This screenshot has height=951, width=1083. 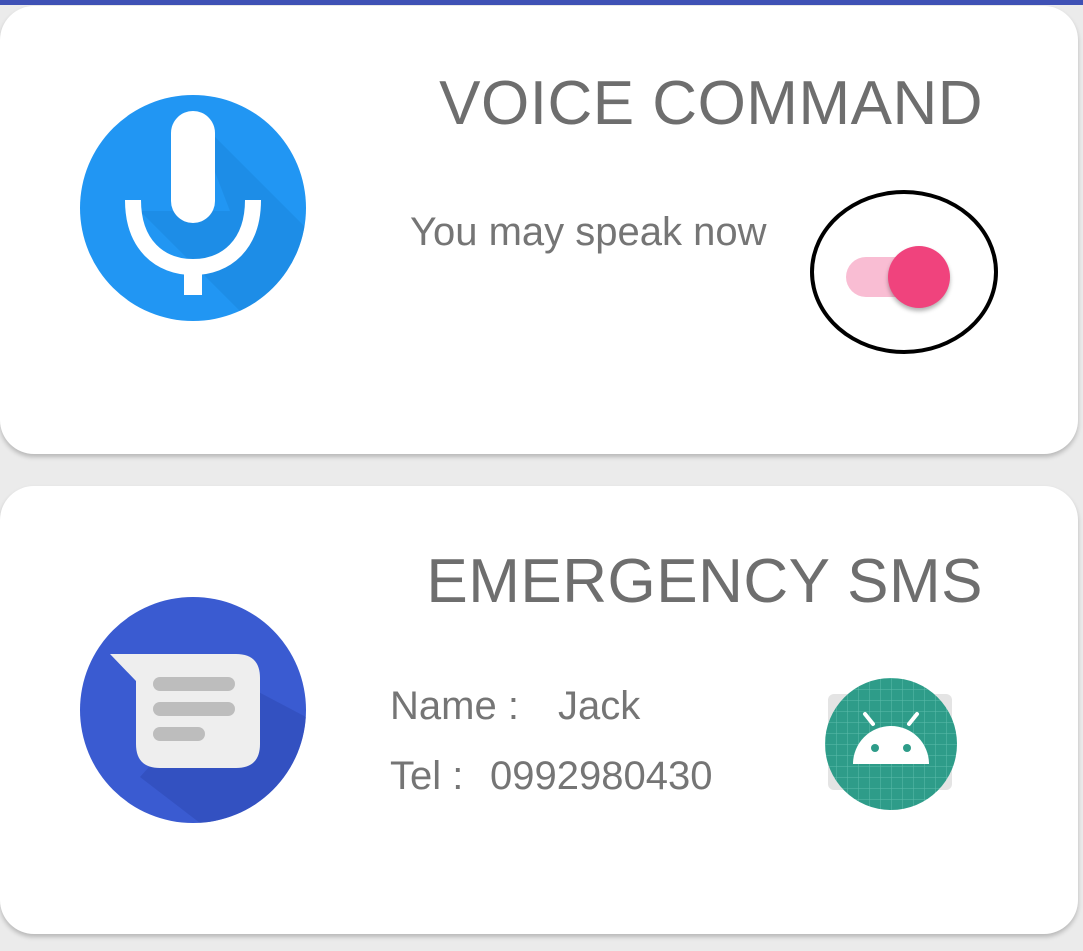 I want to click on voice-status-text: You may speak now, so click(x=588, y=232).